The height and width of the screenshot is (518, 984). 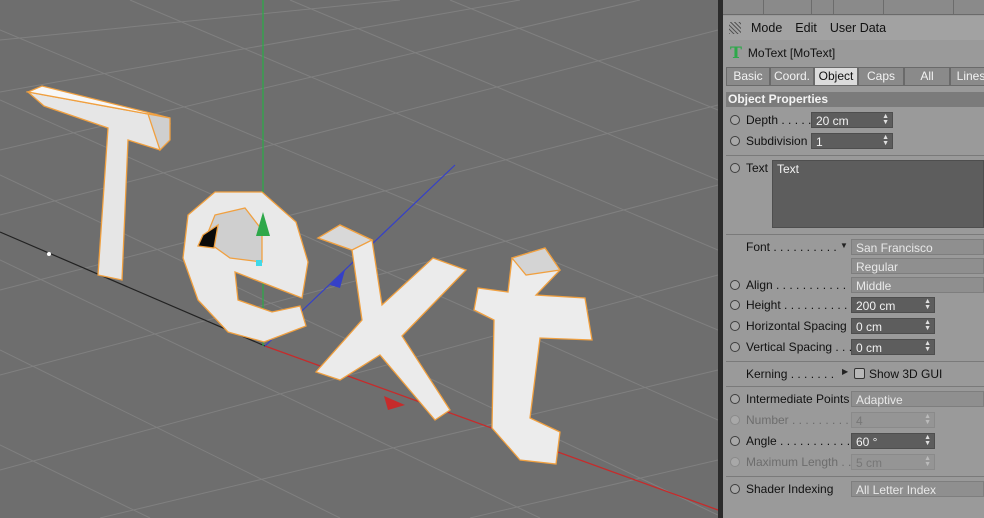 What do you see at coordinates (878, 194) in the screenshot?
I see `text-input: Text` at bounding box center [878, 194].